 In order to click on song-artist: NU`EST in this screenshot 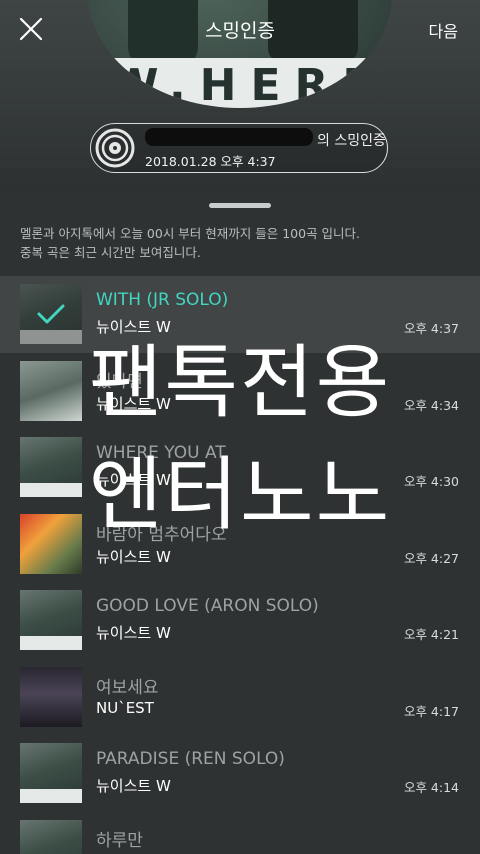, I will do `click(125, 707)`.